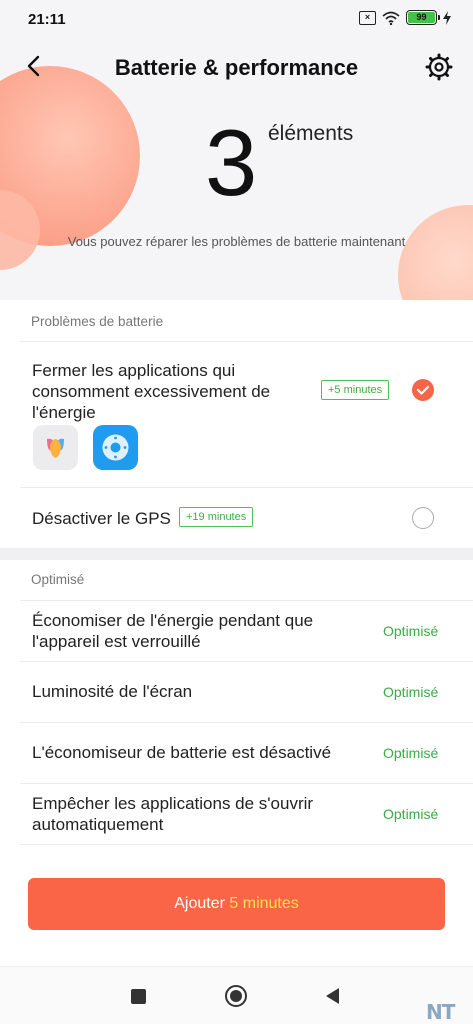  I want to click on add-button-highlight: 5 minutes, so click(264, 903).